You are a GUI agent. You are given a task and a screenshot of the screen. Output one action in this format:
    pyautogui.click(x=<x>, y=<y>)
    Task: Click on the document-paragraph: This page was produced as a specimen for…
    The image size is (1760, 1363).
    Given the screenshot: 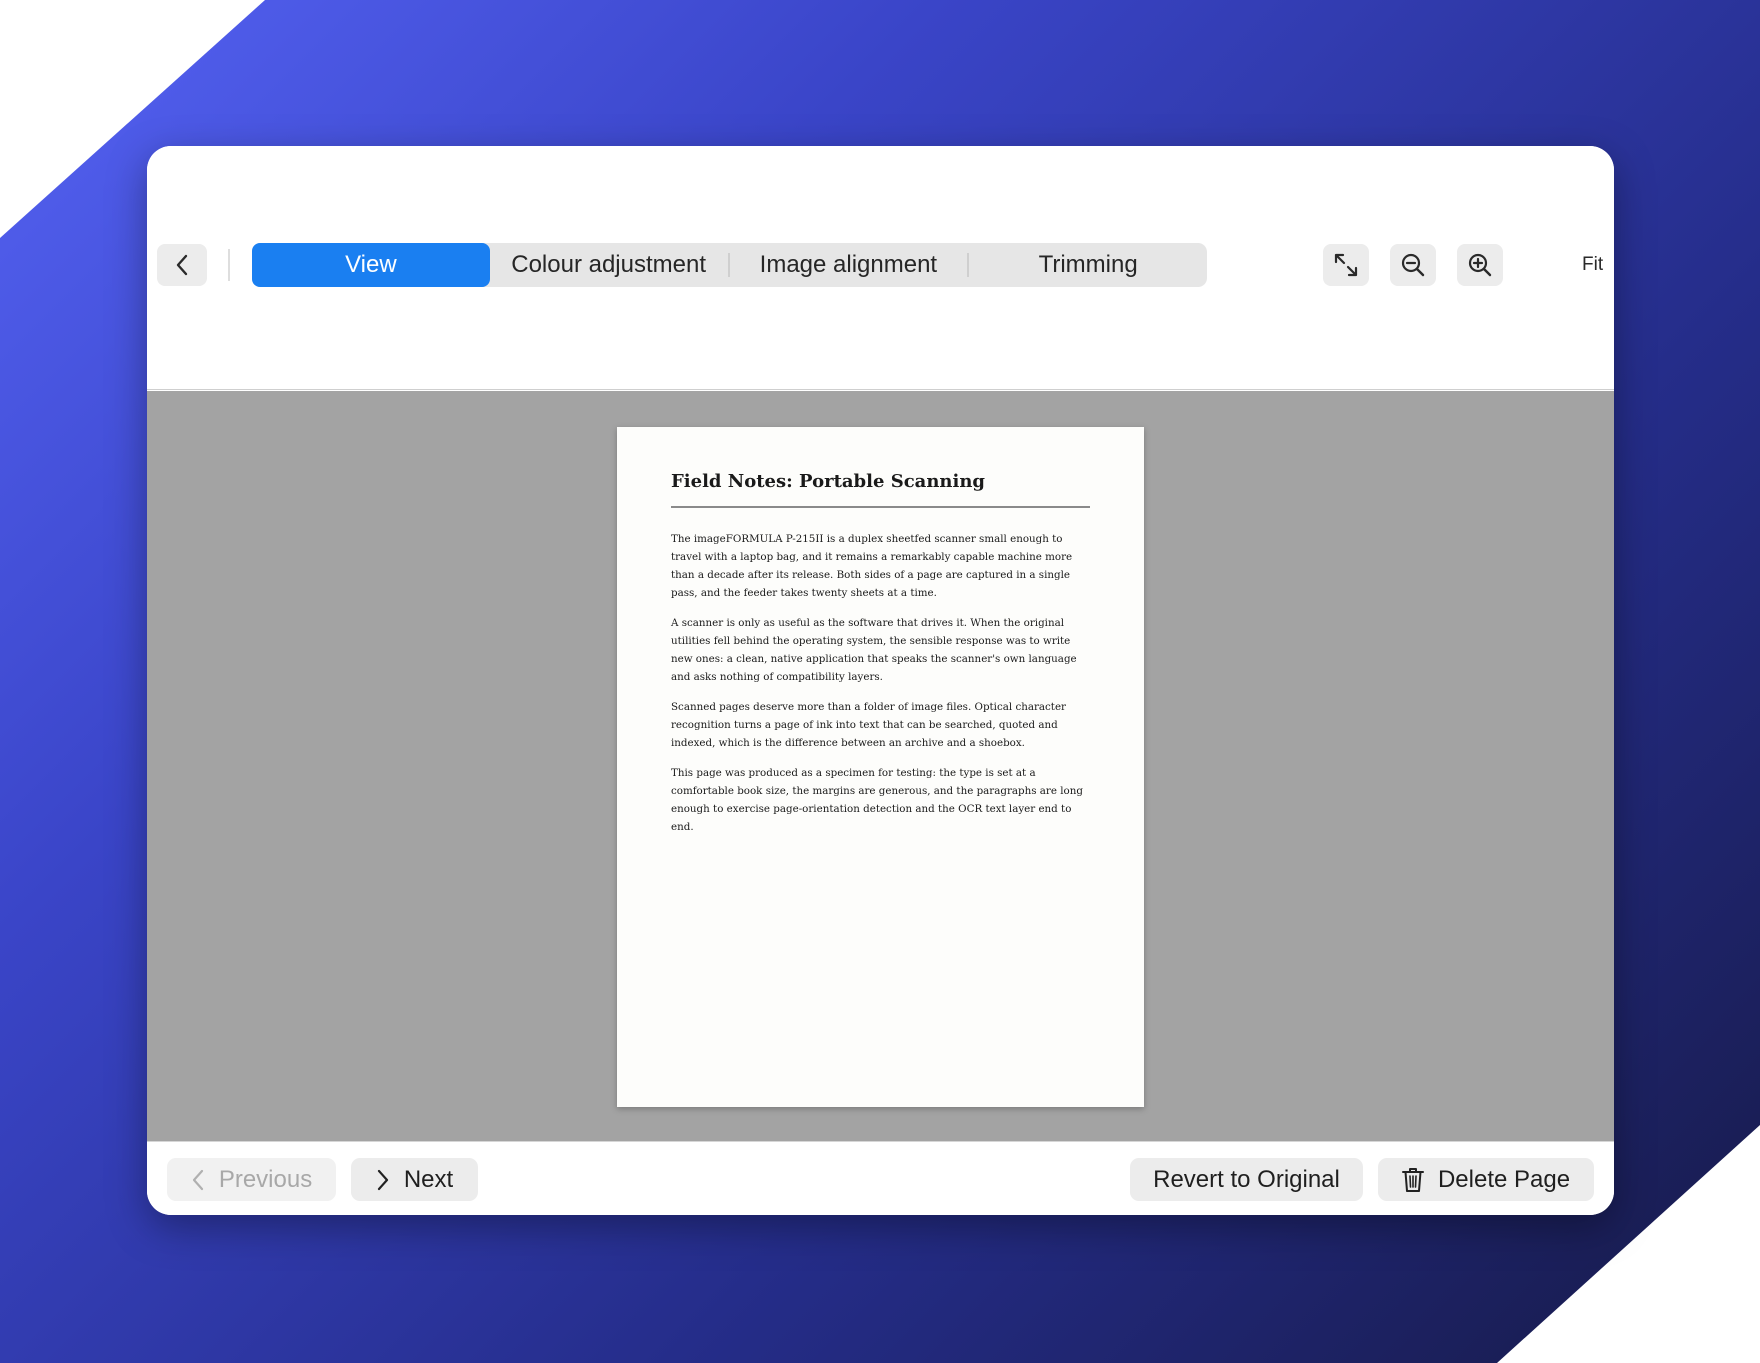 What is the action you would take?
    pyautogui.click(x=877, y=800)
    